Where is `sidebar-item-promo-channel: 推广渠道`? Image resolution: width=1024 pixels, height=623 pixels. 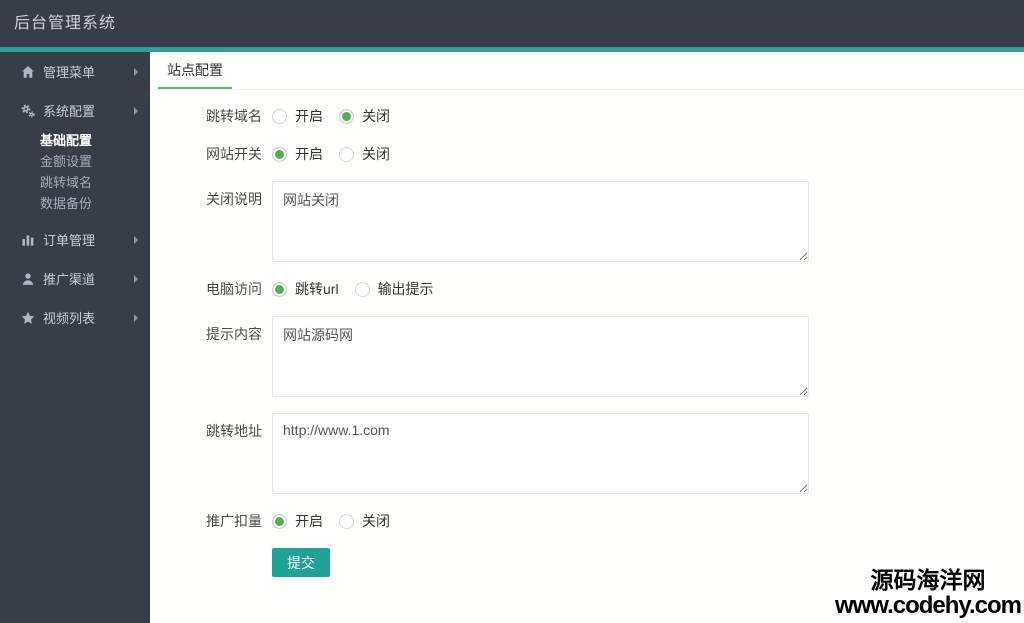
sidebar-item-promo-channel: 推广渠道 is located at coordinates (75, 278).